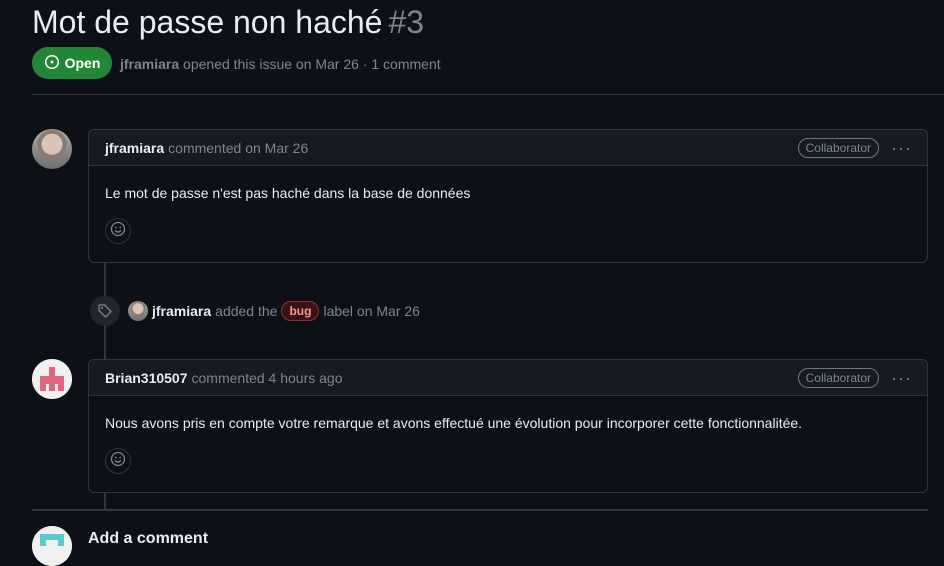 This screenshot has height=566, width=944. Describe the element at coordinates (488, 94) in the screenshot. I see `header-divider` at that location.